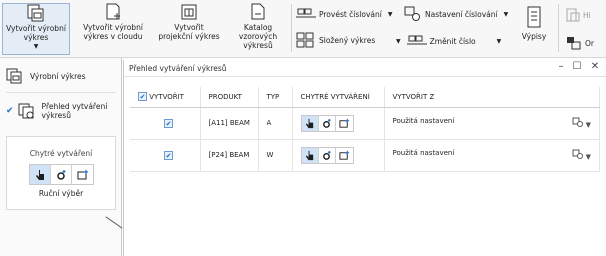  I want to click on catalog-icon, so click(258, 11).